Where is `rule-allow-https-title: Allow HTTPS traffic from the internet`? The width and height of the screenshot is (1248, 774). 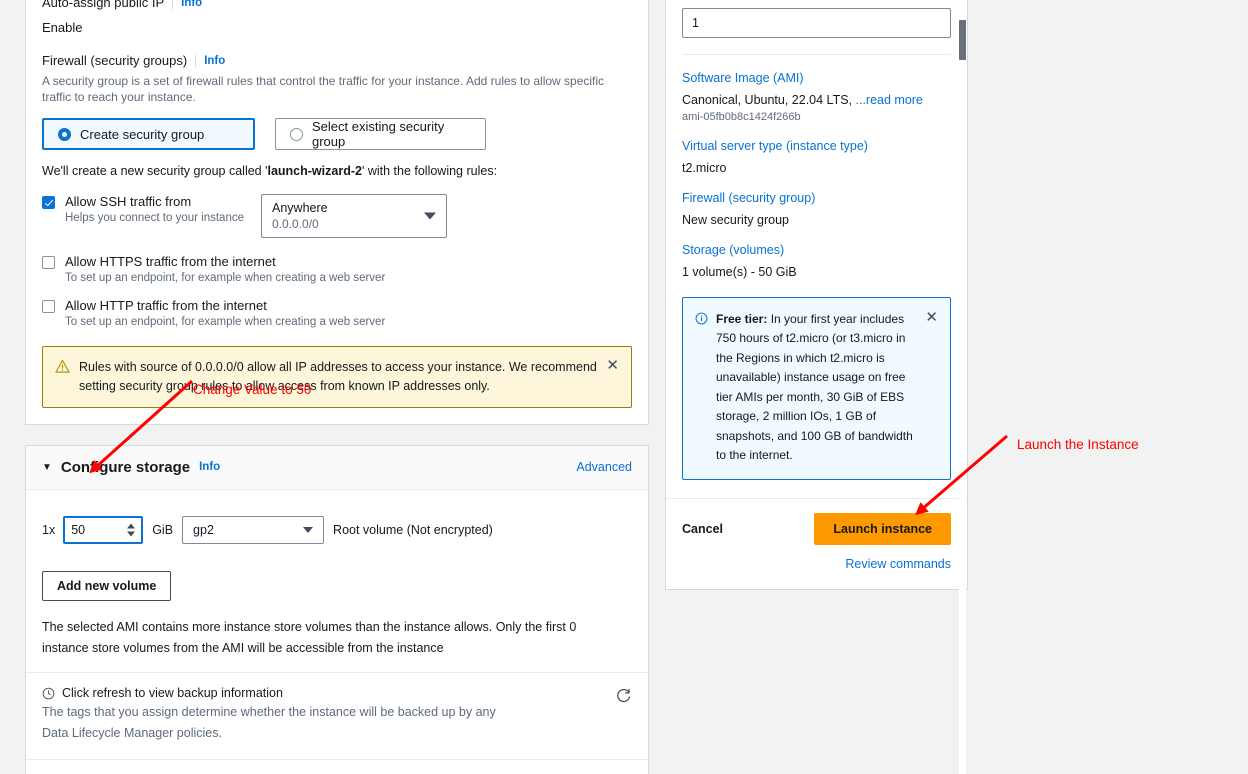 rule-allow-https-title: Allow HTTPS traffic from the internet is located at coordinates (170, 262).